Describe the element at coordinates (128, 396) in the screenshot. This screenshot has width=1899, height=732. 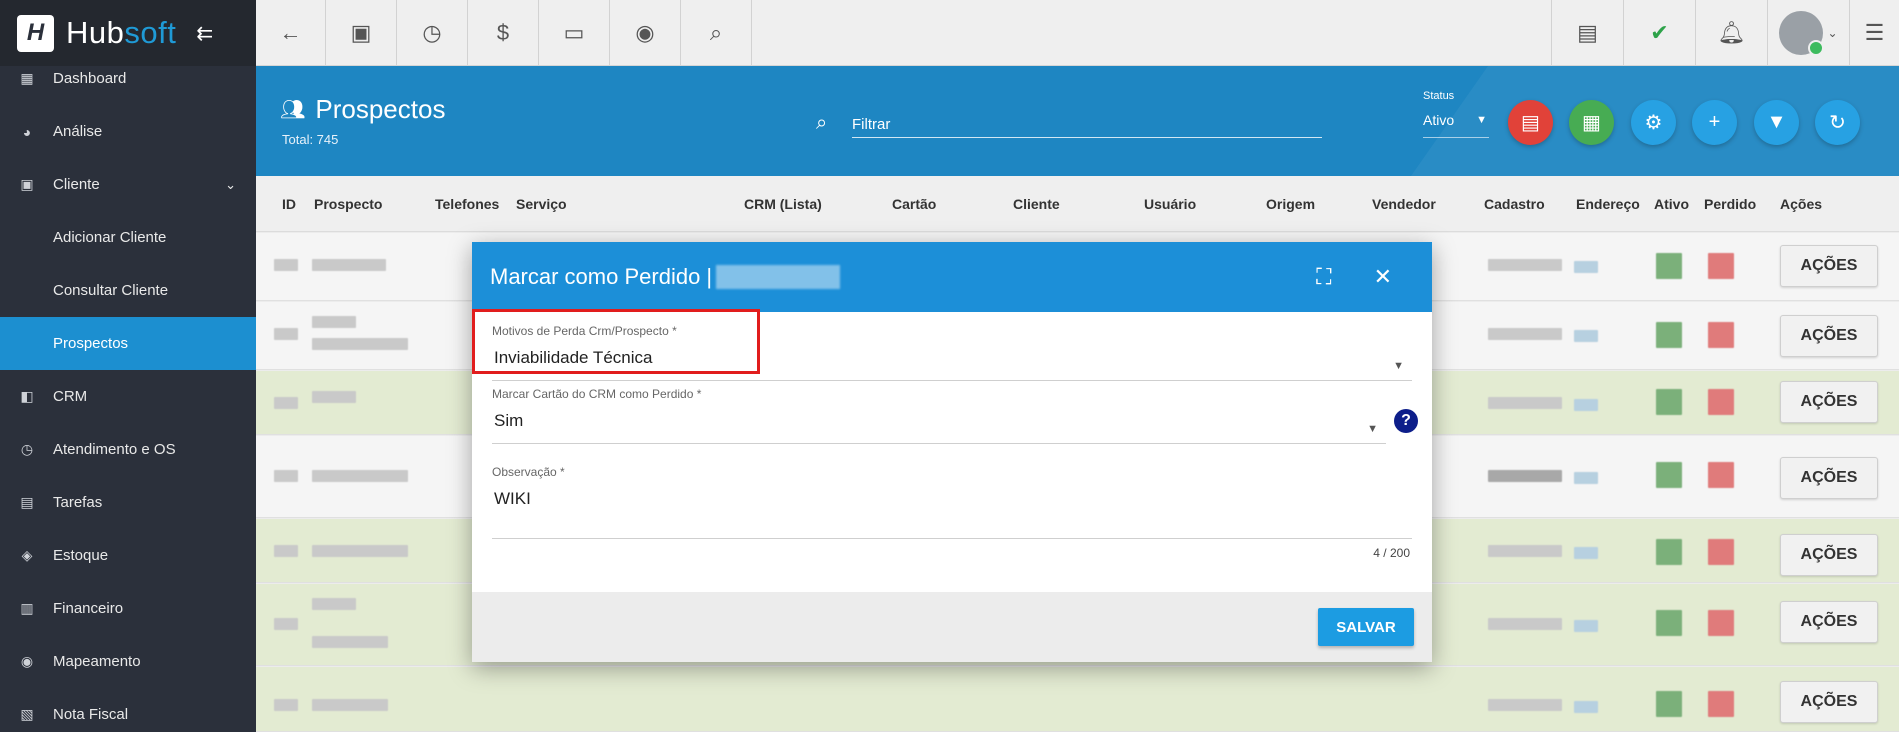
I see `sidebar-item-crm: ◧ CRM` at that location.